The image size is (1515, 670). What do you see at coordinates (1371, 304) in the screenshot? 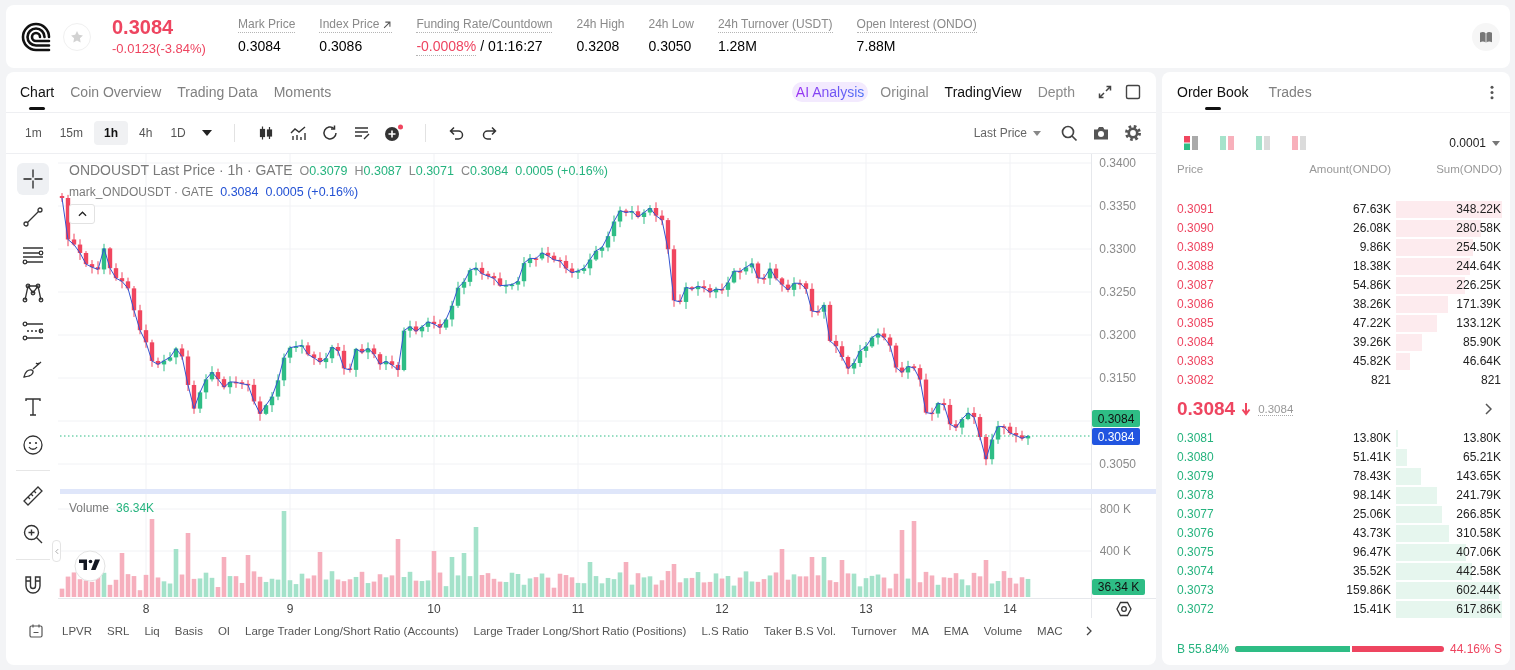
I see `ask-amount: 38.26K` at bounding box center [1371, 304].